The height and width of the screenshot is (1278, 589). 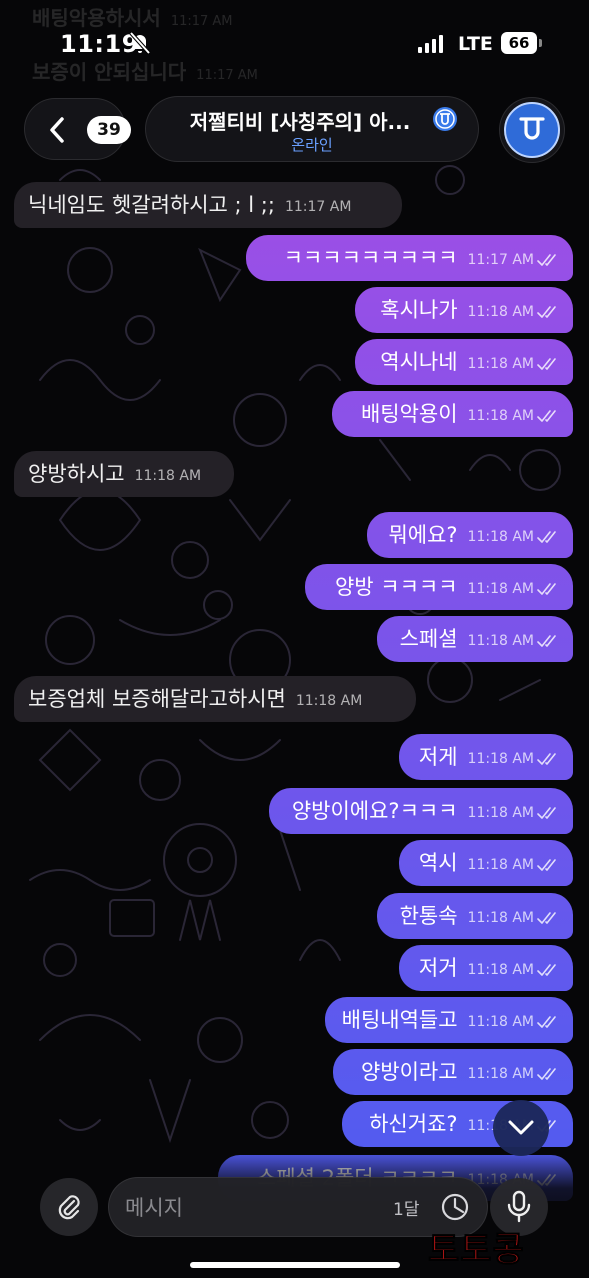 What do you see at coordinates (438, 757) in the screenshot?
I see `message-text: 저게` at bounding box center [438, 757].